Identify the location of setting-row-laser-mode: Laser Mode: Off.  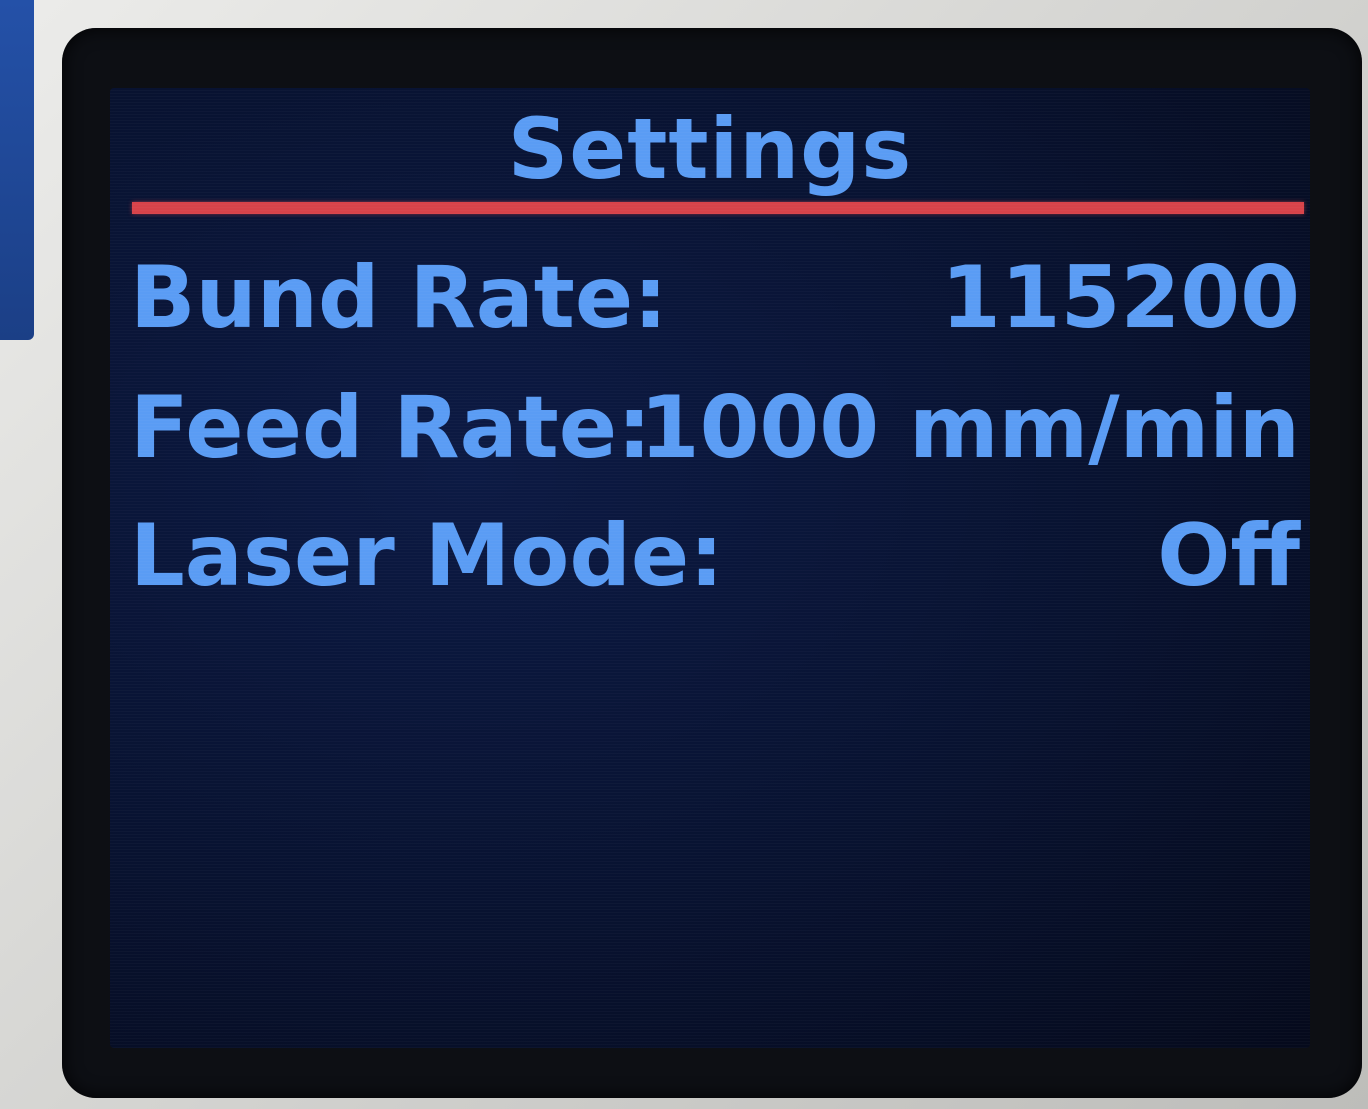
(715, 561).